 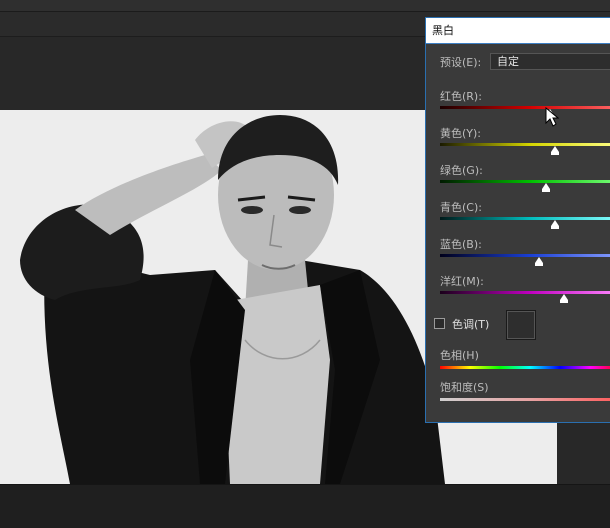 What do you see at coordinates (461, 170) in the screenshot?
I see `green-slider-label: 绿色(G):` at bounding box center [461, 170].